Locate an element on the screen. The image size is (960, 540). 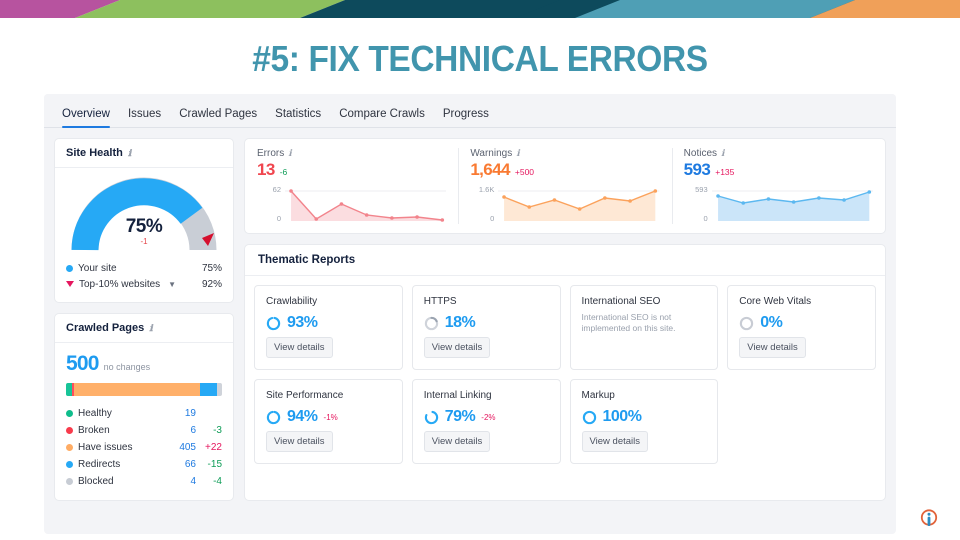
report-card-markup: Markup 100% View details is located at coordinates (644, 421).